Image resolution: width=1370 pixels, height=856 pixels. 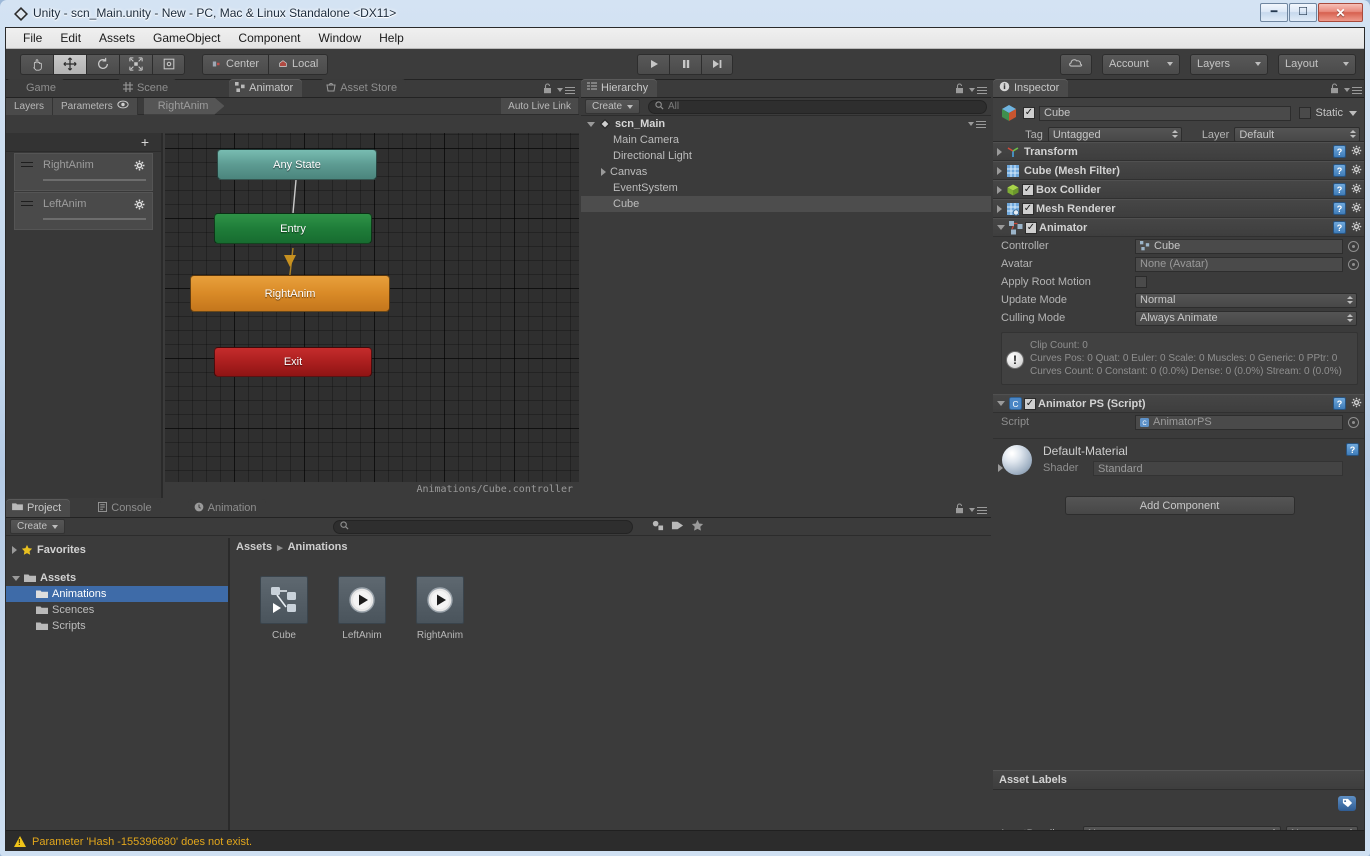 I want to click on animator-layer-row: LeftAnim, so click(x=83, y=211).